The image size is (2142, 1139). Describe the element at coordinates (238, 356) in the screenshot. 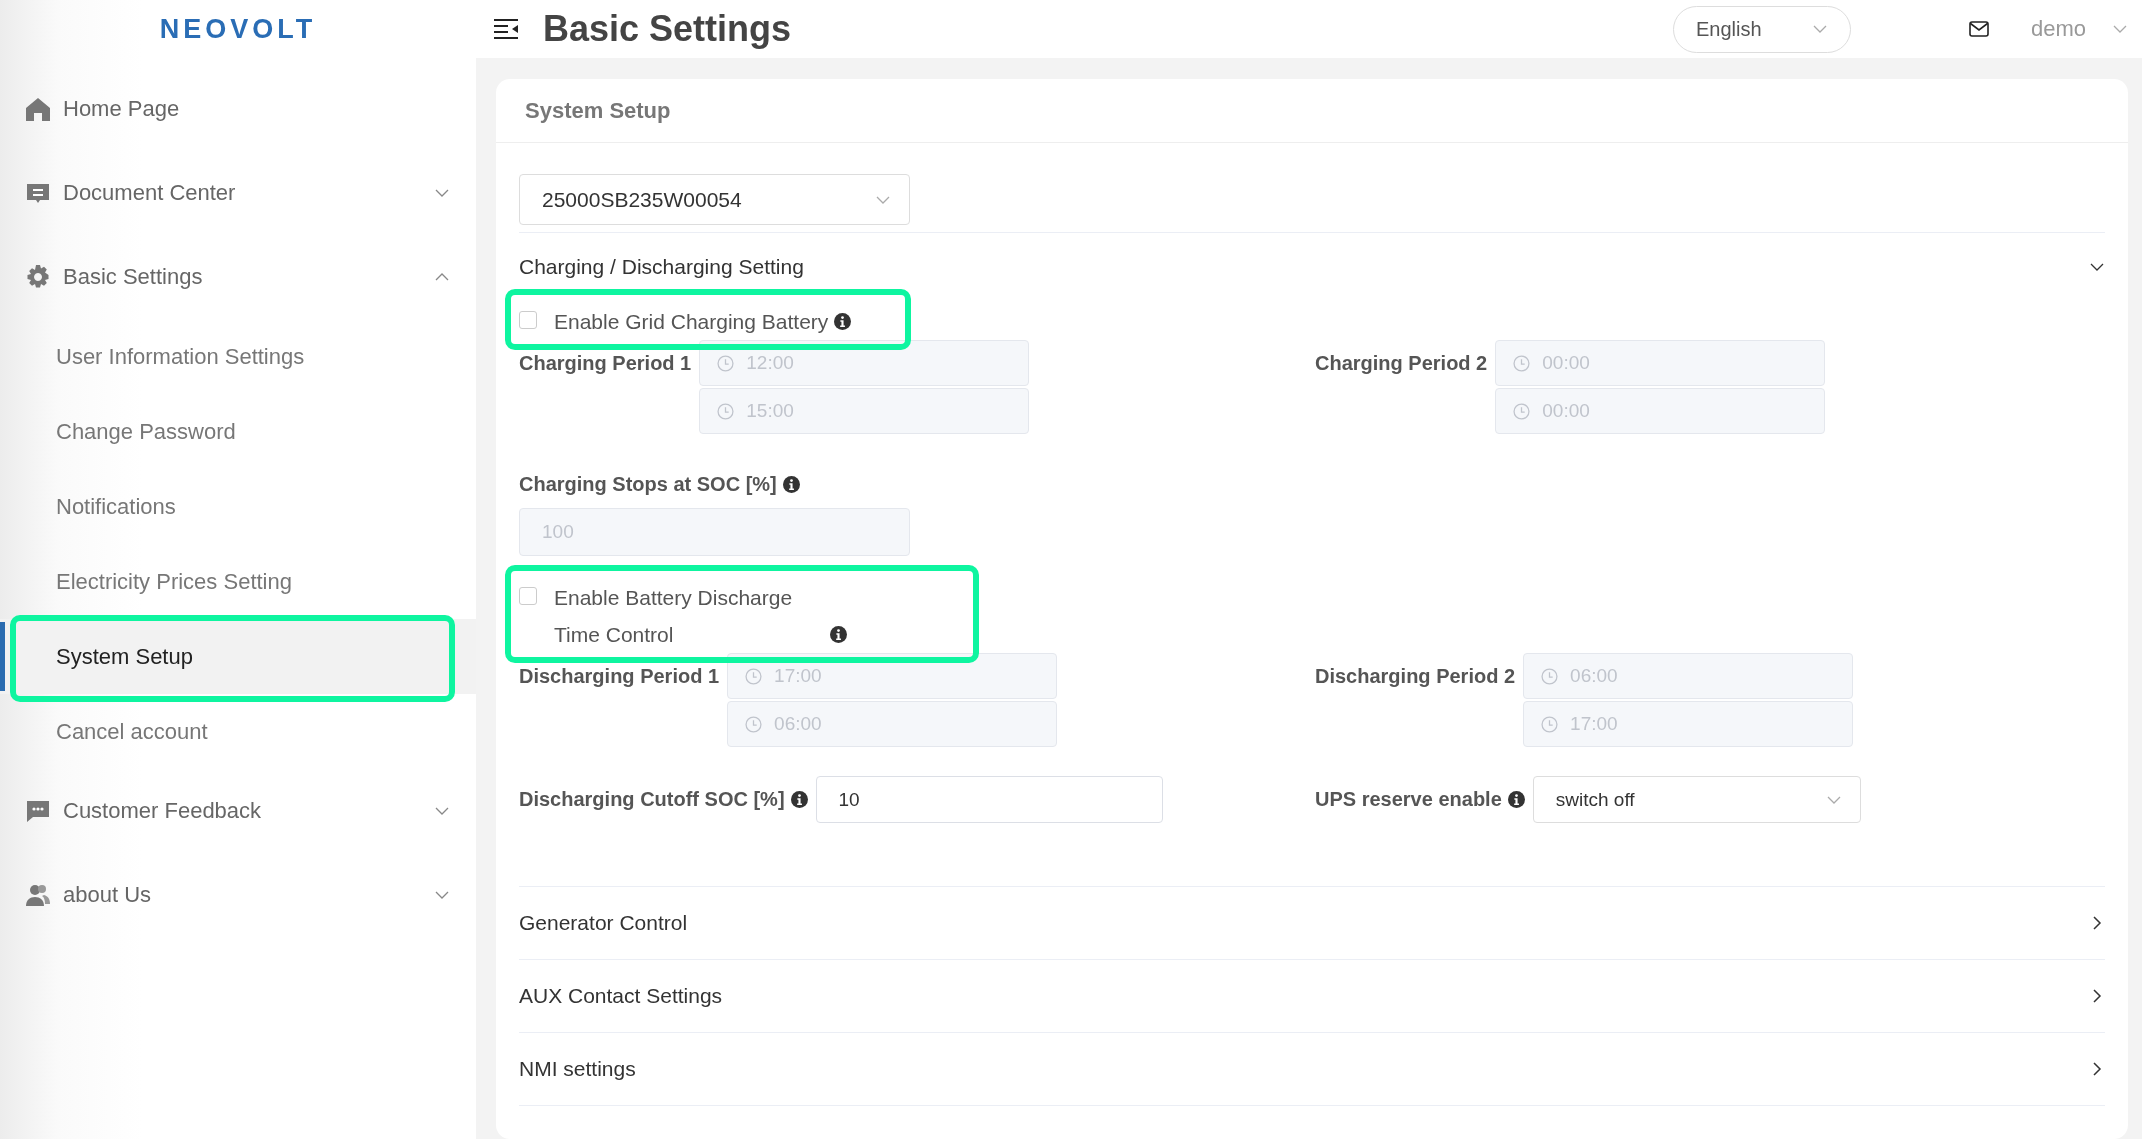

I see `sidebar-item: User Information Settings` at that location.